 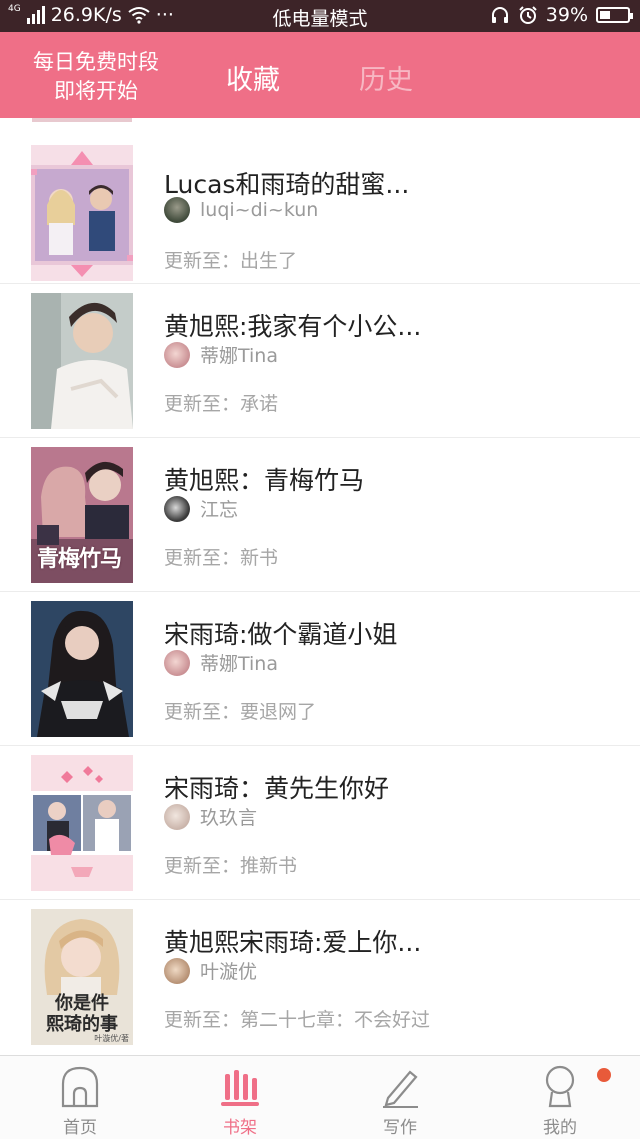 What do you see at coordinates (320, 360) in the screenshot?
I see `list-item: 黄旭熙:我家有个小公... 蒂娜Tina 更新至：承诺` at bounding box center [320, 360].